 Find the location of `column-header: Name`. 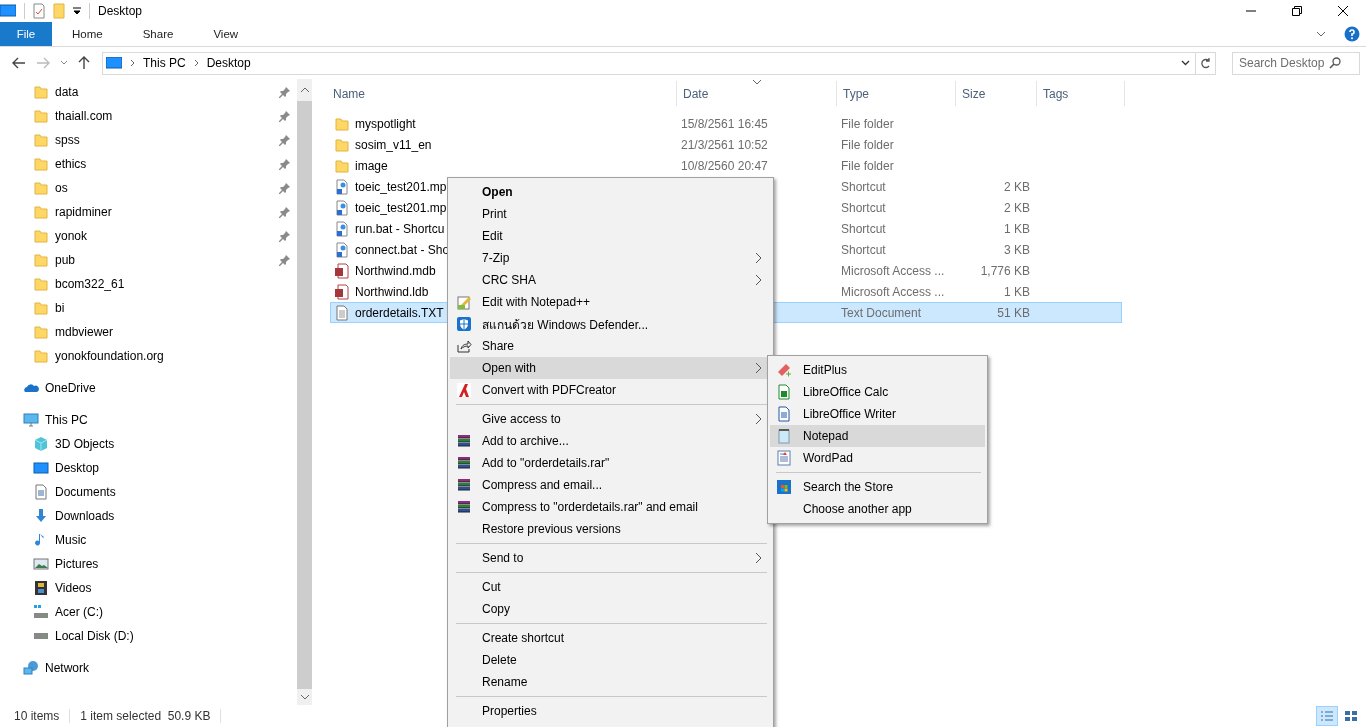

column-header: Name is located at coordinates (502, 93).